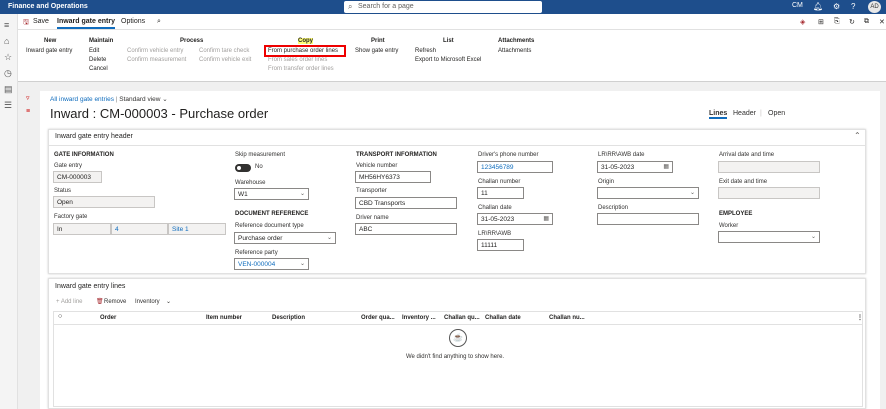  I want to click on home-icon: ⌂, so click(6, 41).